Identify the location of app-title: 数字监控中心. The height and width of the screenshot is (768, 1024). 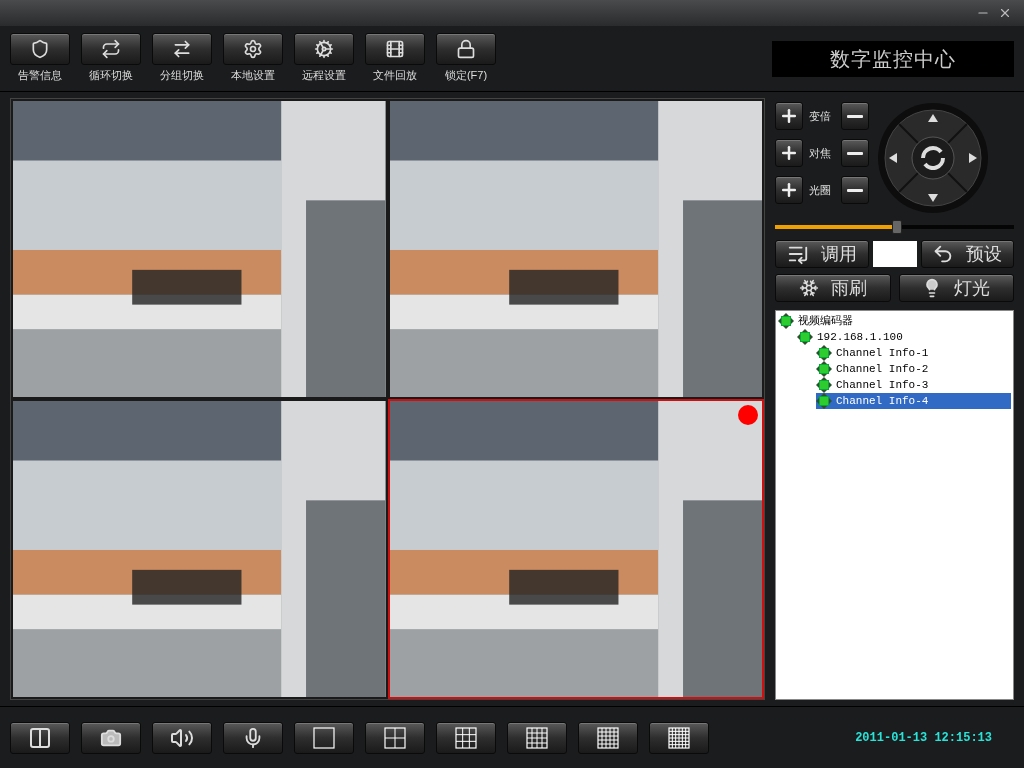
(893, 58).